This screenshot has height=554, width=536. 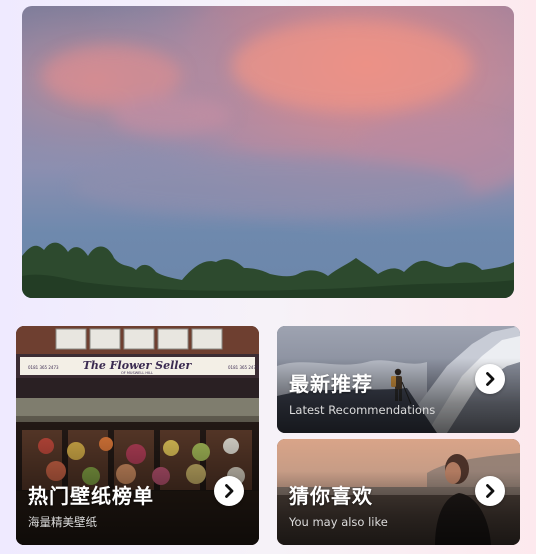 I want to click on card-title: 最新推荐, so click(x=331, y=384).